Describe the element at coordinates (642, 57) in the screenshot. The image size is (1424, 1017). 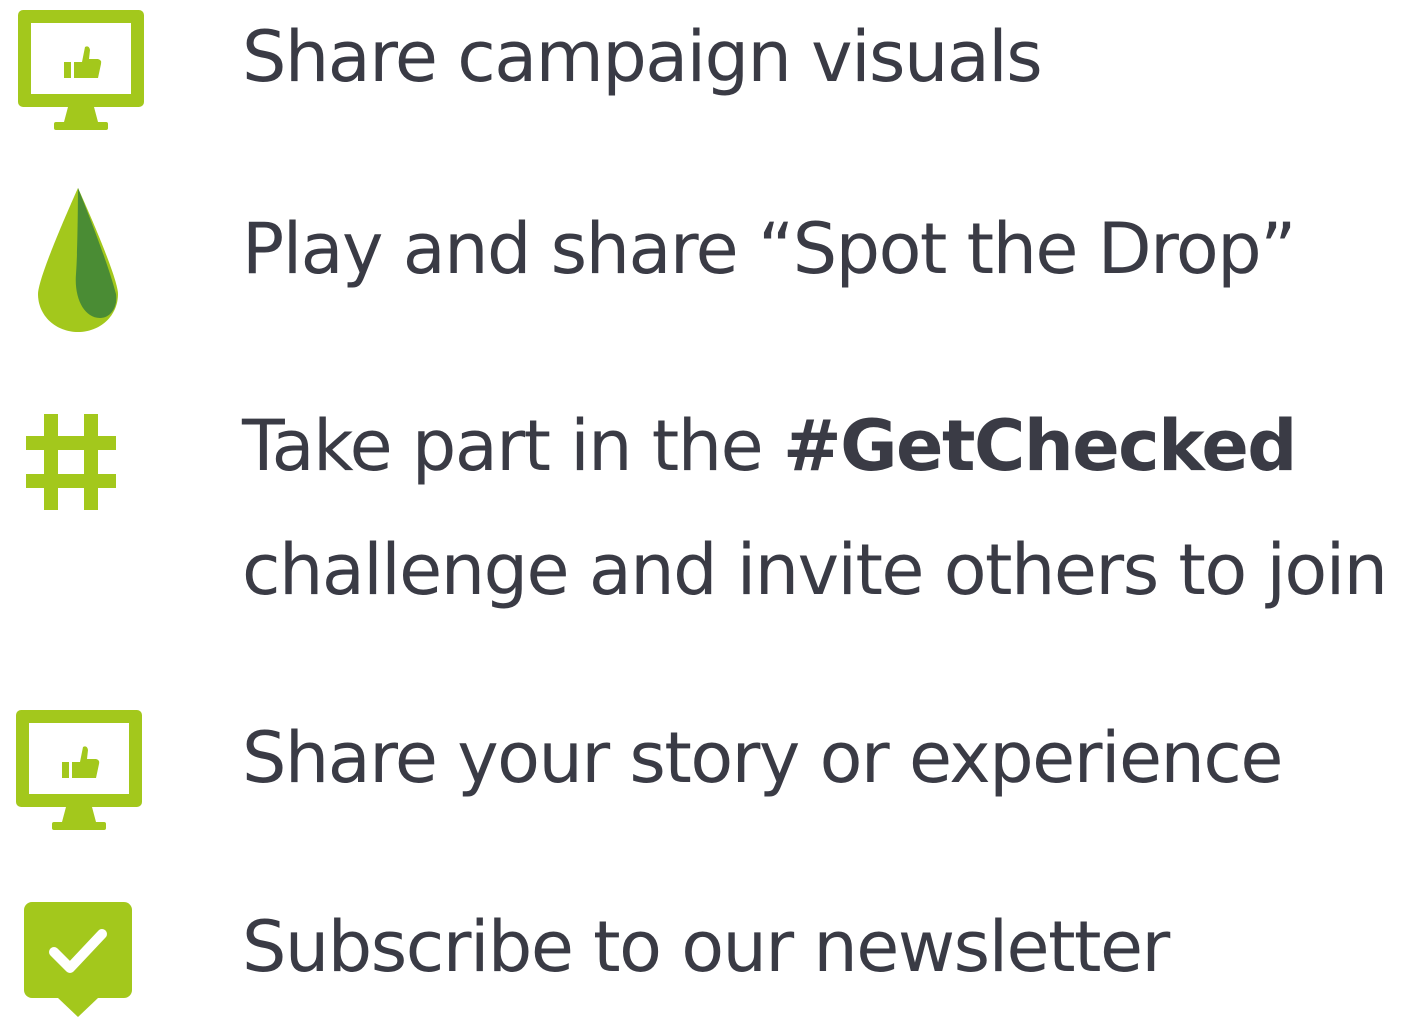
I see `item-text: Share campaign visuals` at that location.